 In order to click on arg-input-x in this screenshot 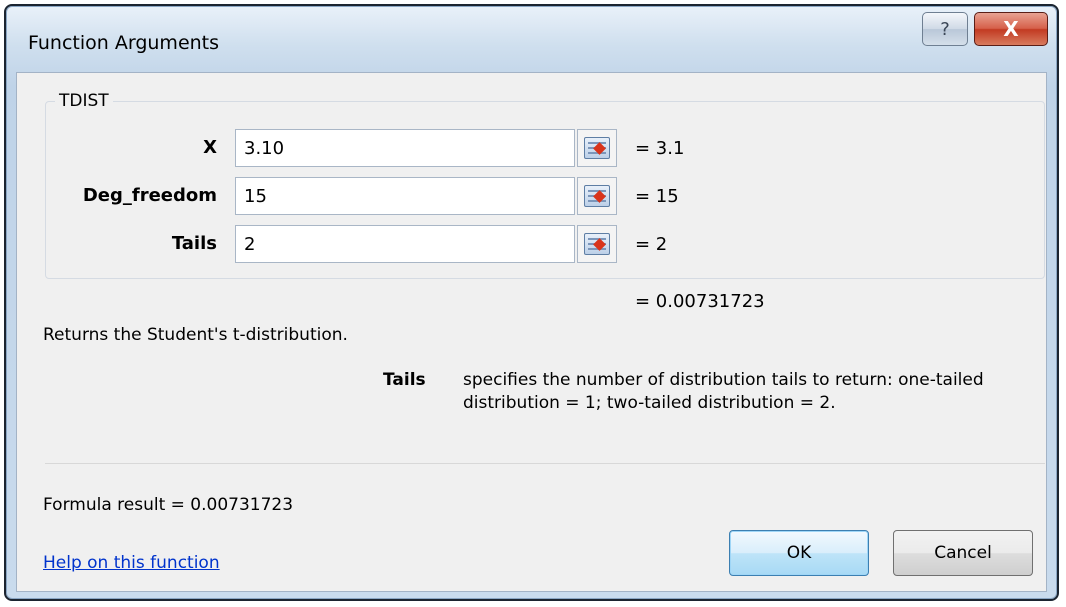, I will do `click(405, 148)`.